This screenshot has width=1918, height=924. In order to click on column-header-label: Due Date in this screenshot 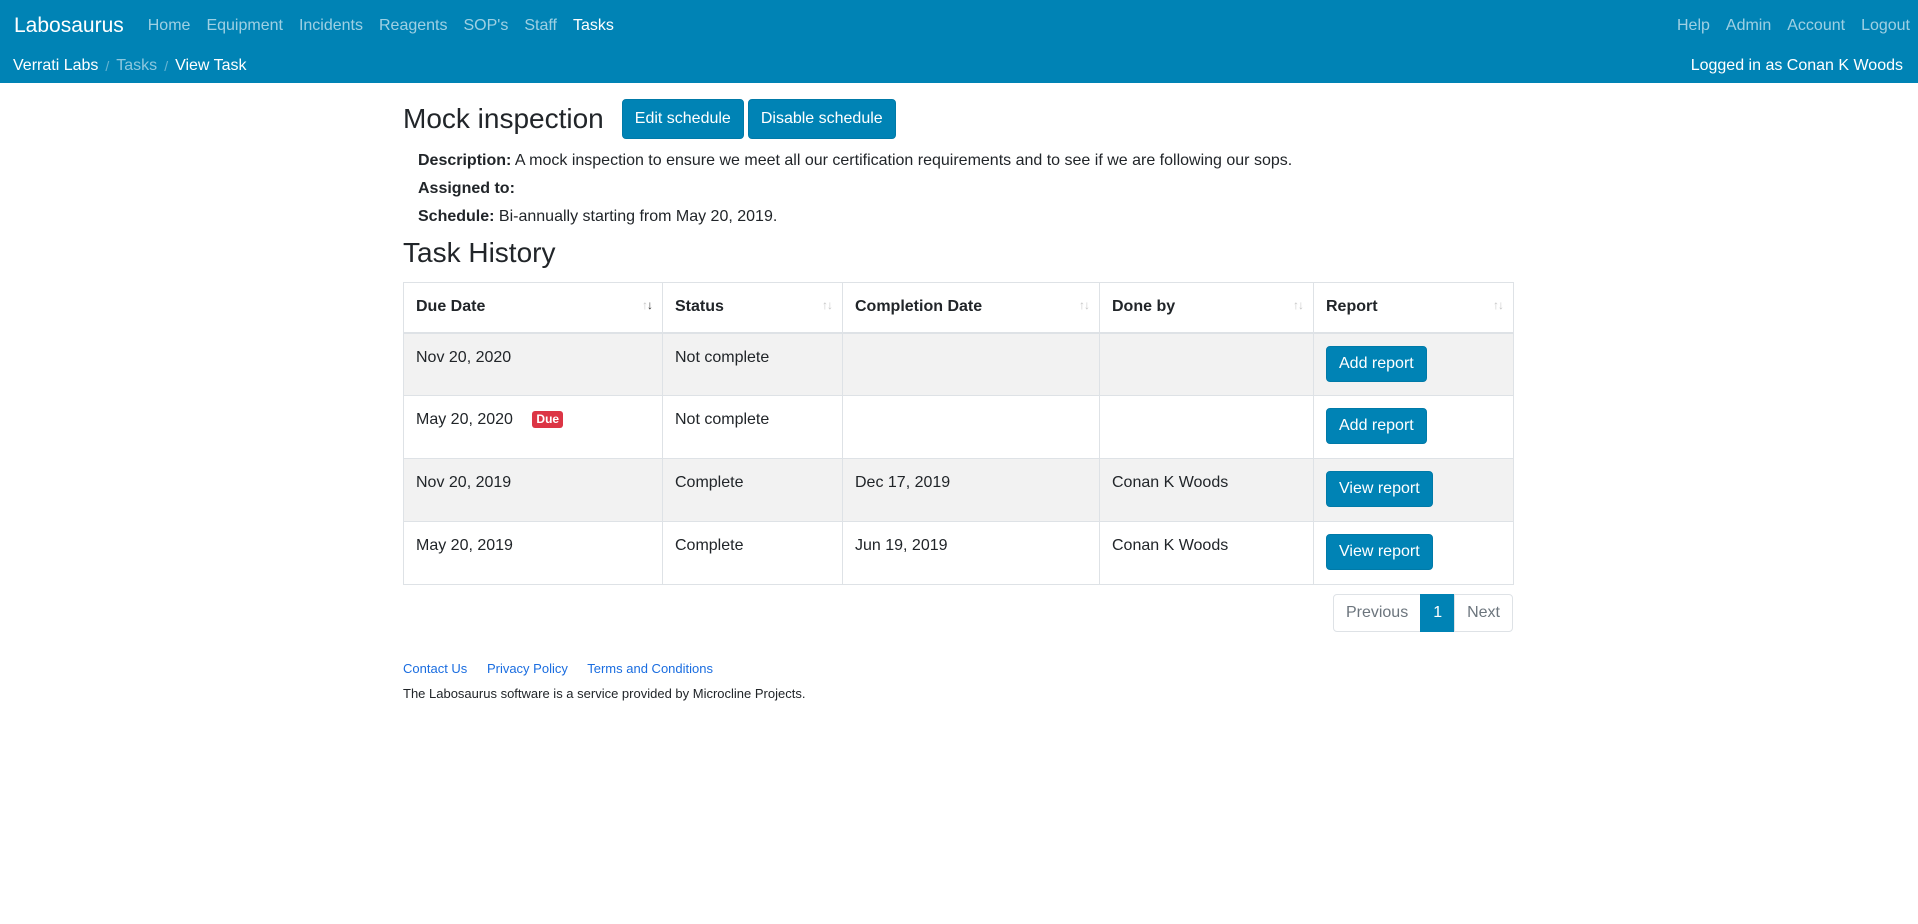, I will do `click(451, 307)`.